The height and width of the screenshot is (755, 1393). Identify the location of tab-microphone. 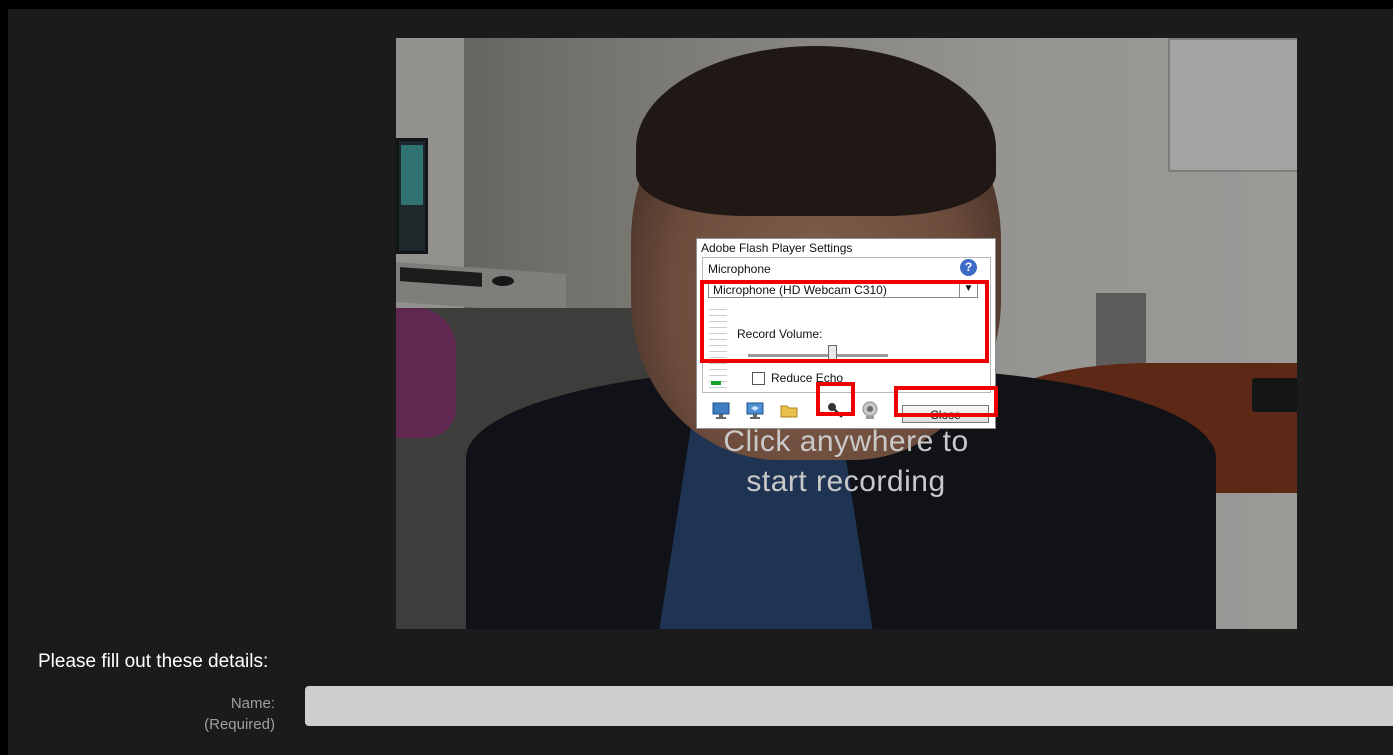
(835, 410).